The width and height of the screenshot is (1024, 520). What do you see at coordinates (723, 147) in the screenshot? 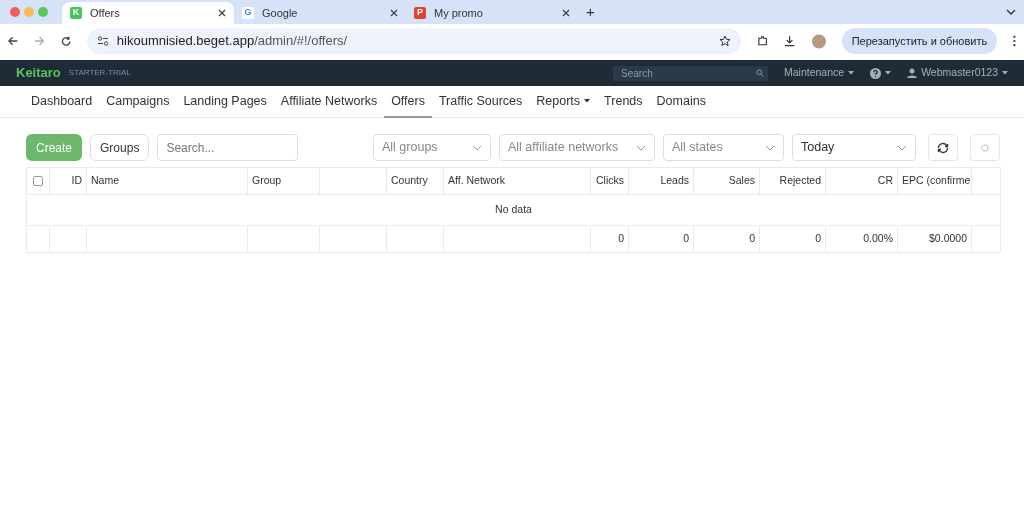
I see `filter-dropdown: All states` at bounding box center [723, 147].